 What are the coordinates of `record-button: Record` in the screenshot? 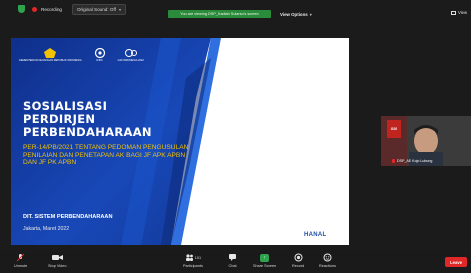 It's located at (298, 260).